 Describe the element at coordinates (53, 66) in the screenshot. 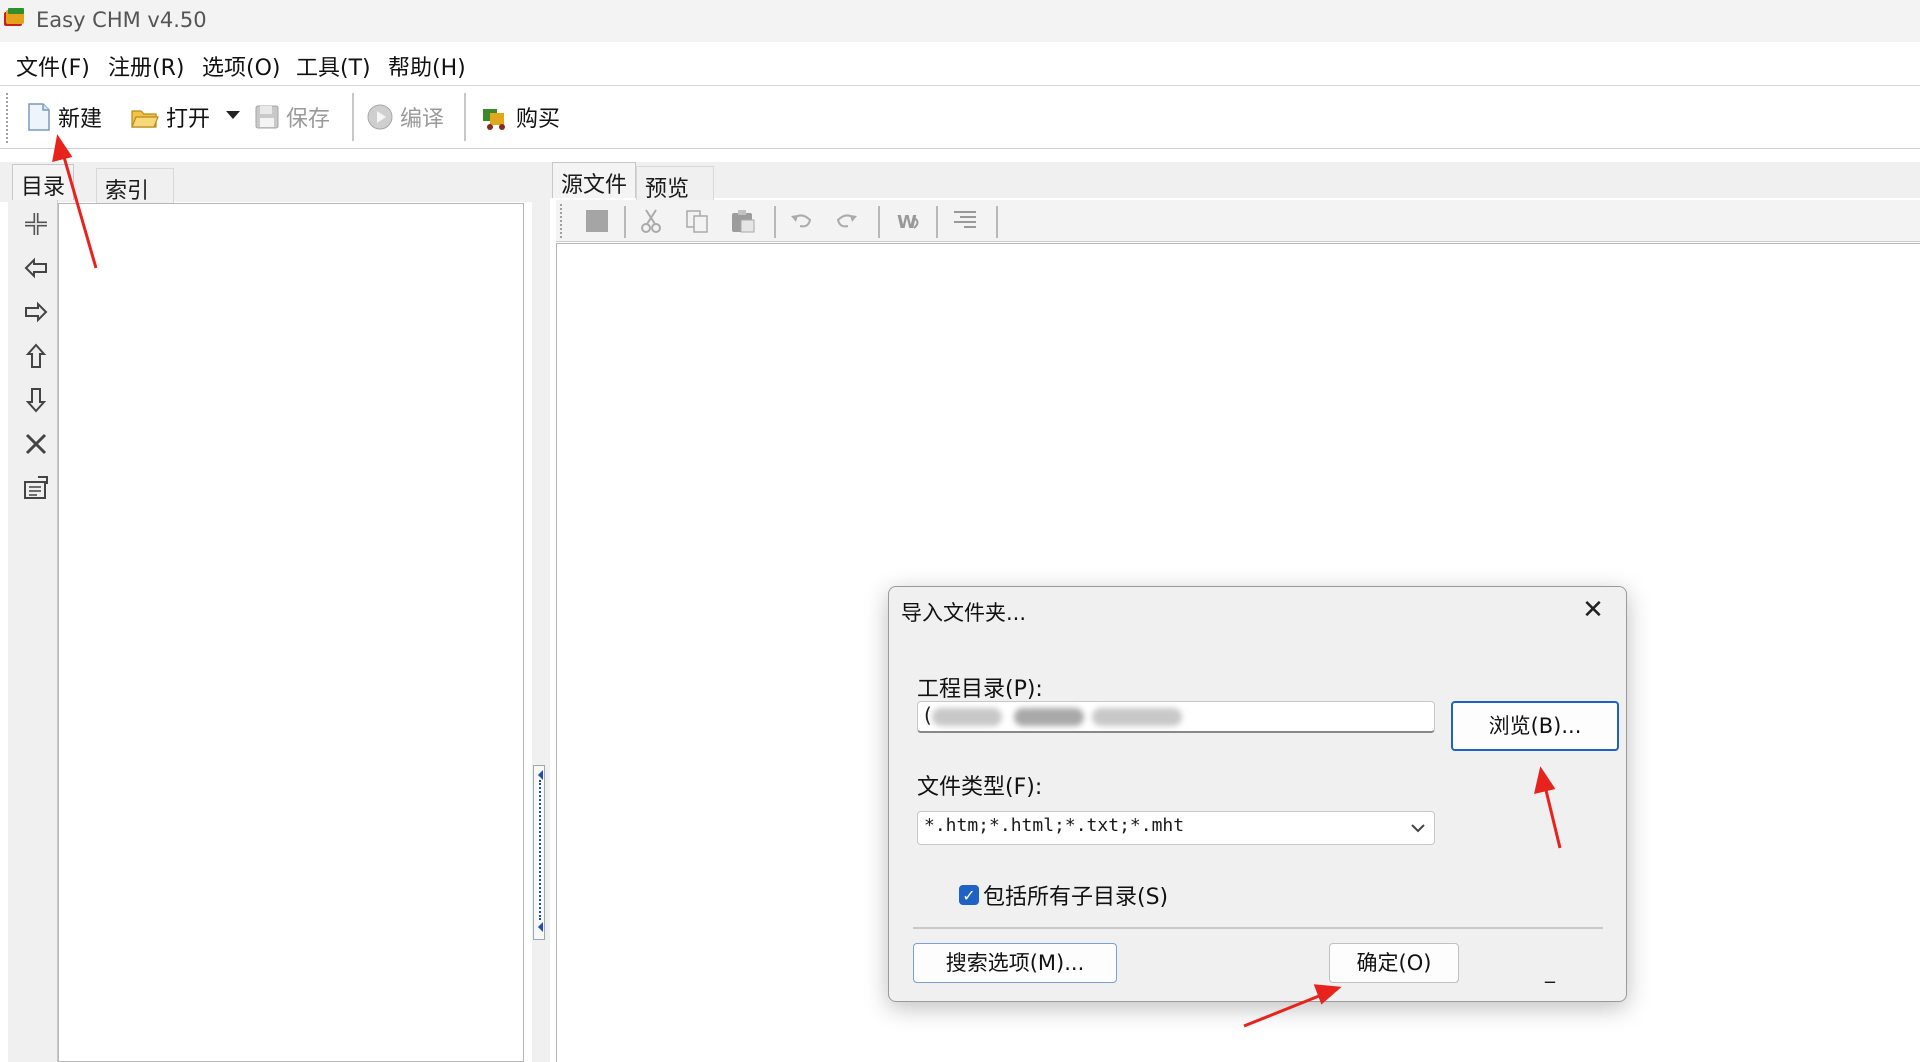

I see `menu-file: 文件(F)` at that location.